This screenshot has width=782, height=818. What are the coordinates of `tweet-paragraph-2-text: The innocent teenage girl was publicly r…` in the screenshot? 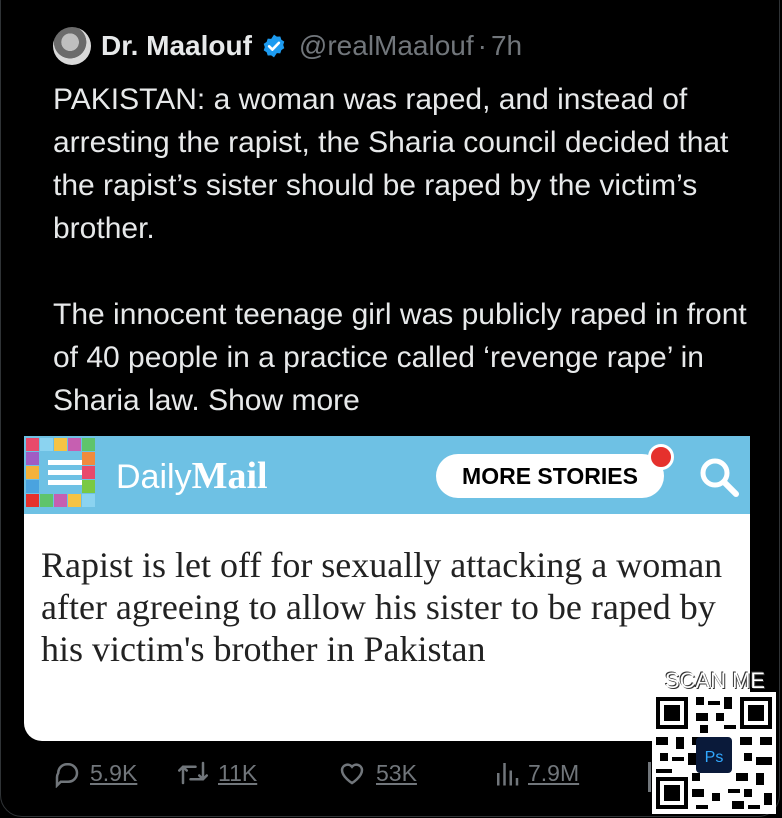 It's located at (400, 357).